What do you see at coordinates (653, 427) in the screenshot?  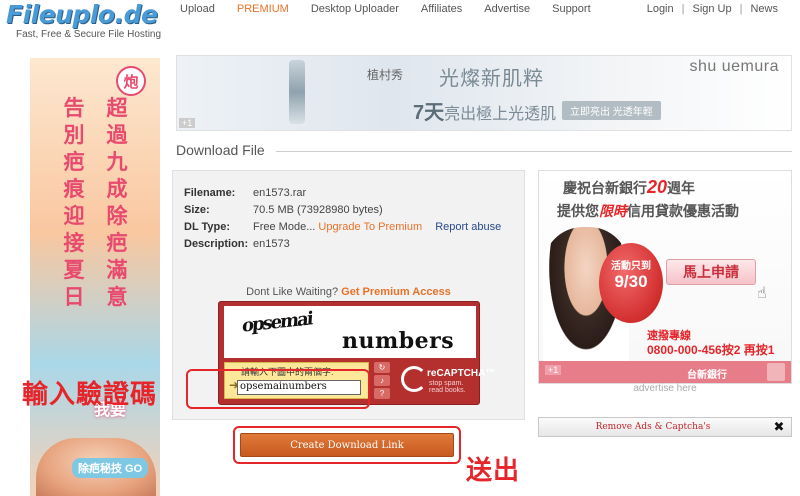 I see `remove-ads-link: Remove Ads & Captcha's` at bounding box center [653, 427].